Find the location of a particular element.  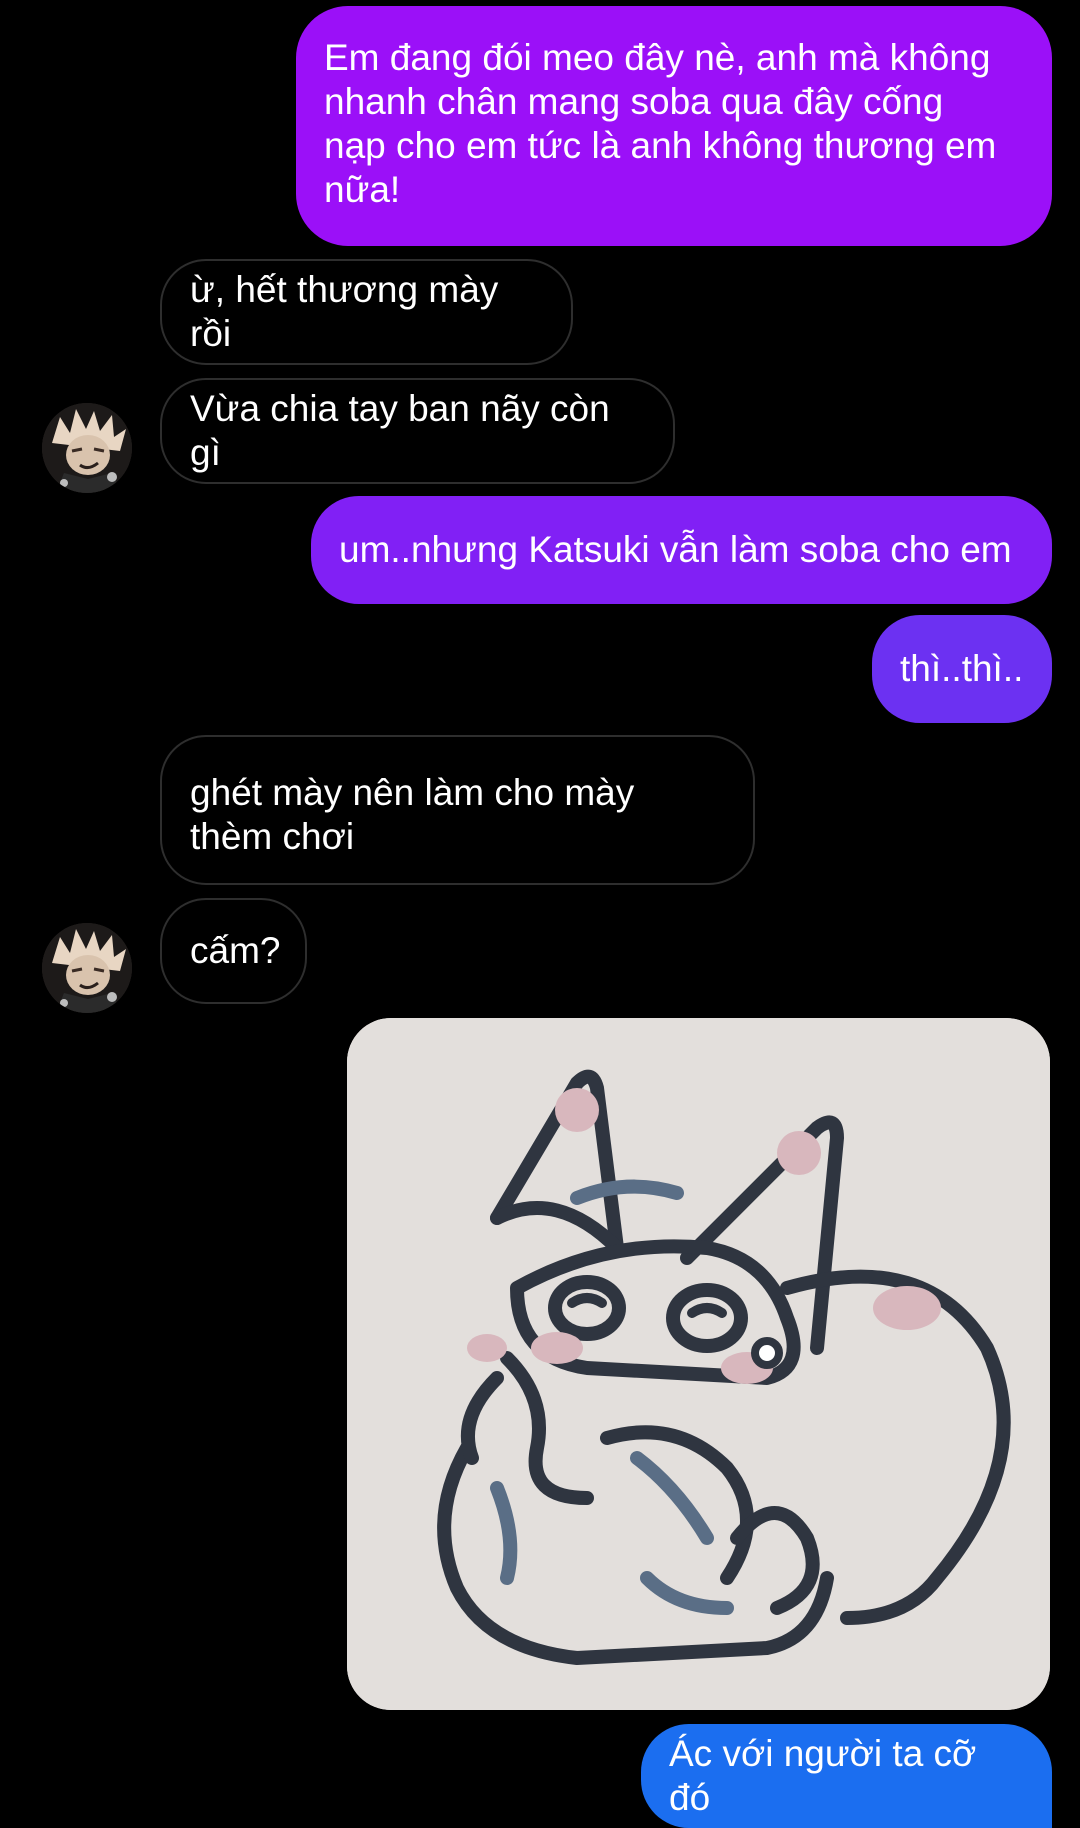

message-text: ghét mày nên làm cho mày thèm chơi is located at coordinates (412, 814).